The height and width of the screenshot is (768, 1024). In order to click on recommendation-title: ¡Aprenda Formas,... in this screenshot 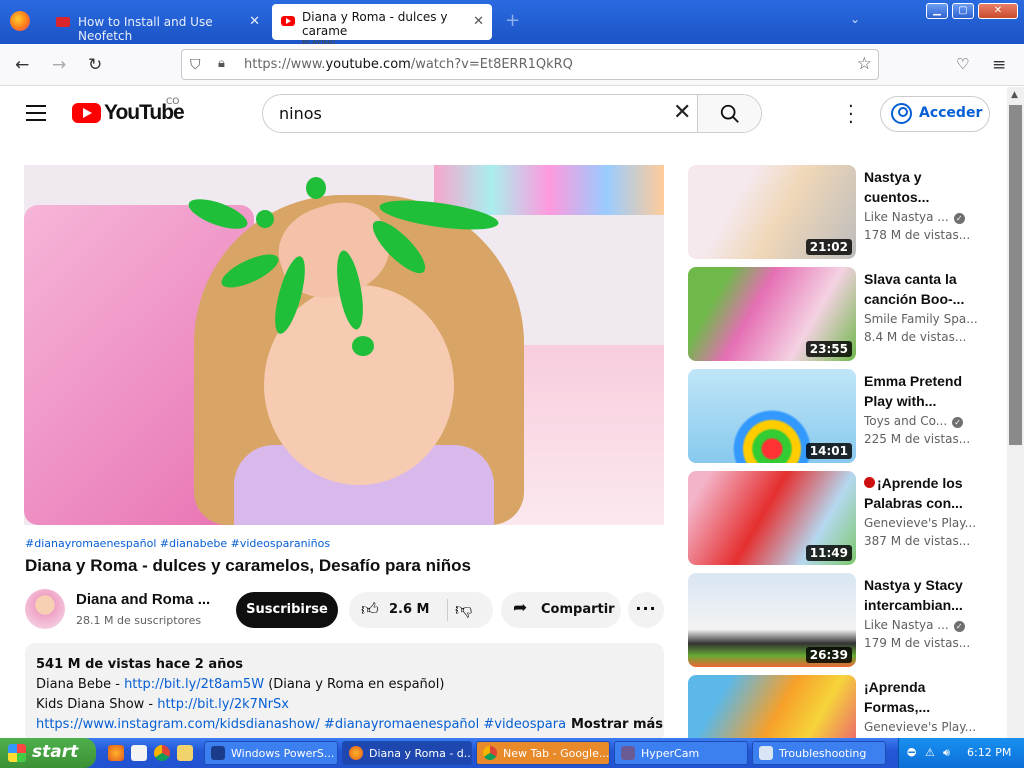, I will do `click(919, 697)`.